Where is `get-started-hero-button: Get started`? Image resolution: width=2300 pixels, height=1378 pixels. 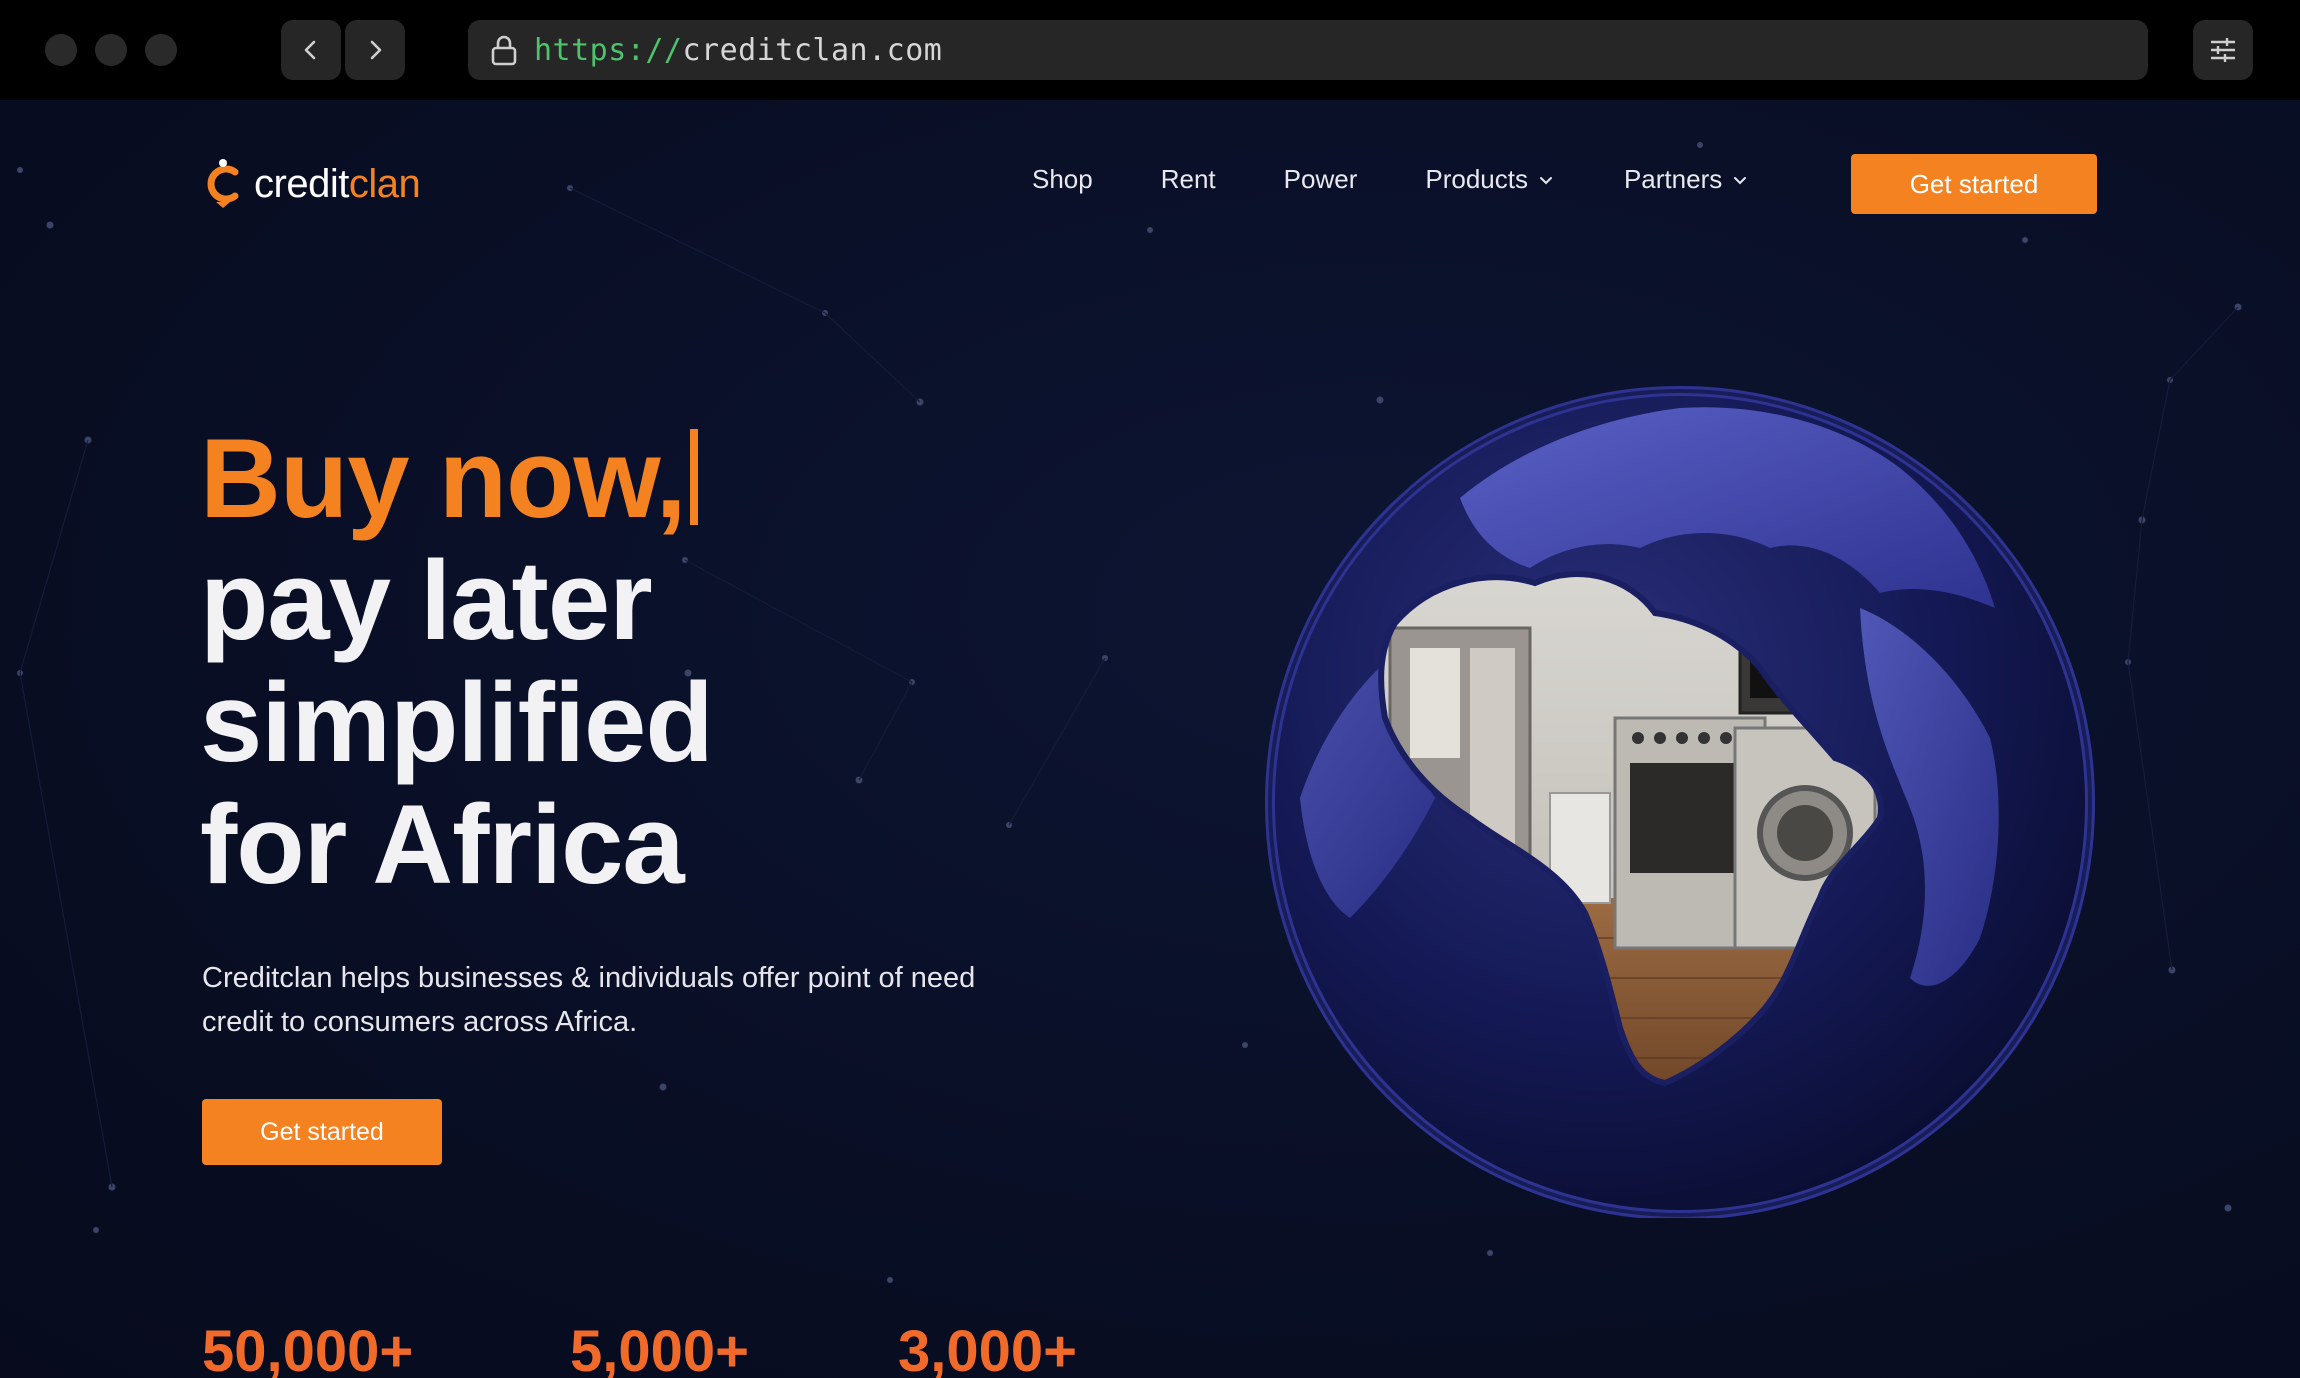 get-started-hero-button: Get started is located at coordinates (322, 1132).